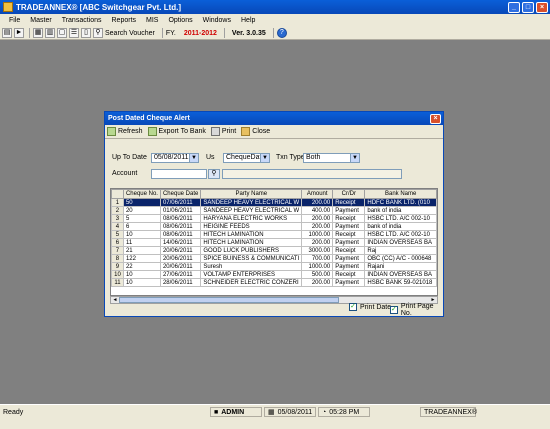 Image resolution: width=550 pixels, height=429 pixels. Describe the element at coordinates (115, 300) in the screenshot. I see `scroll-left-icon: ◄` at that location.